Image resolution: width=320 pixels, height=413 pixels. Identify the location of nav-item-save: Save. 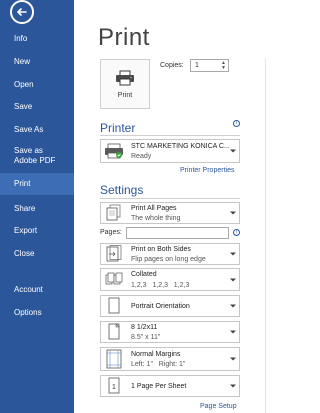
(37, 107).